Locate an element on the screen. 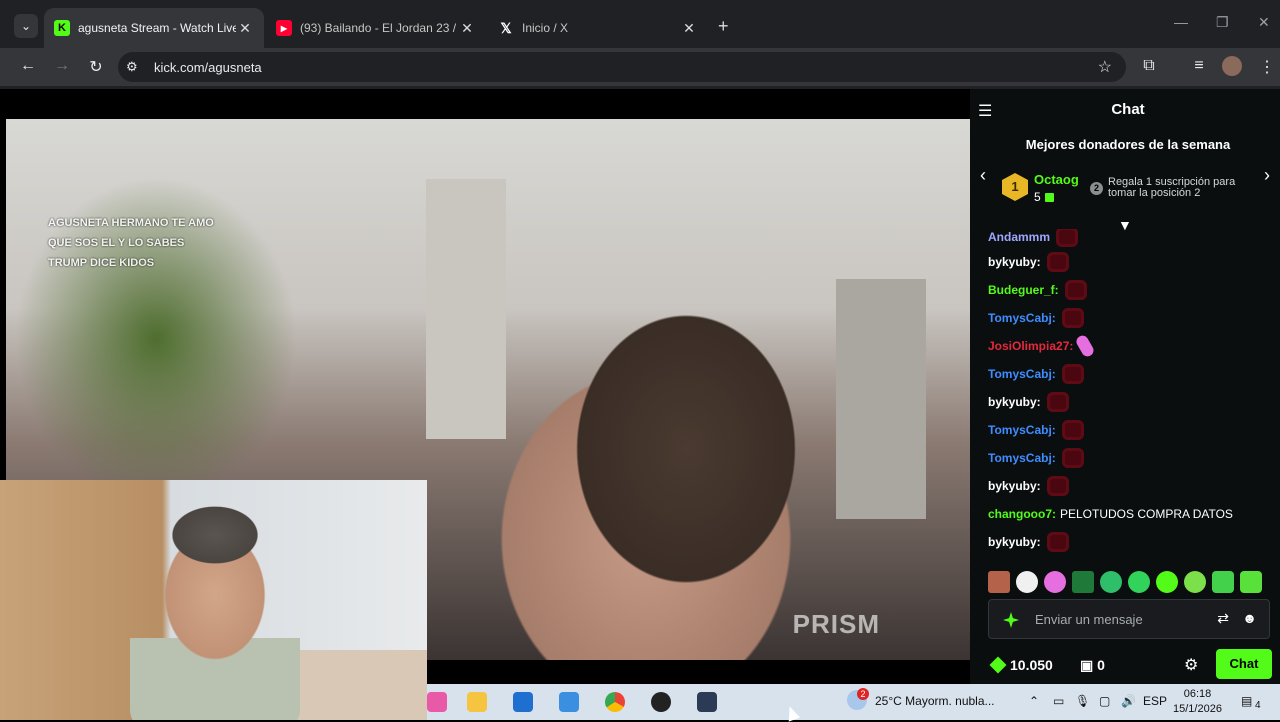 The image size is (1280, 722). forward-icon: → is located at coordinates (62, 66).